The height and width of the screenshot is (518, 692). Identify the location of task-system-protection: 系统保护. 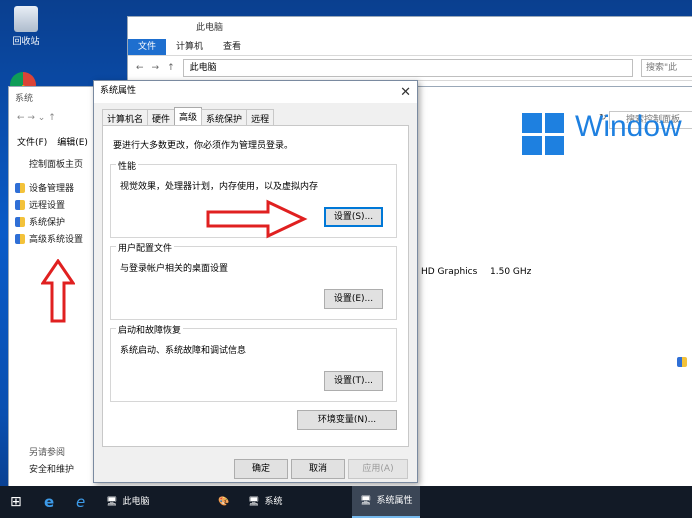
(40, 221).